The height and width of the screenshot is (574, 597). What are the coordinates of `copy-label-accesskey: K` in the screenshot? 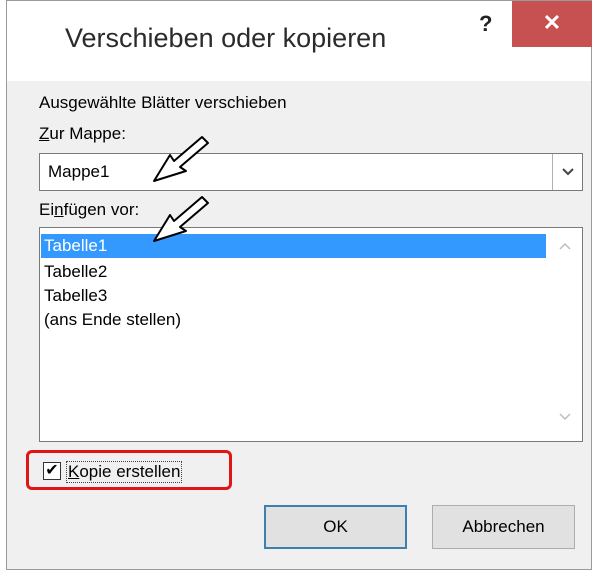 It's located at (74, 471).